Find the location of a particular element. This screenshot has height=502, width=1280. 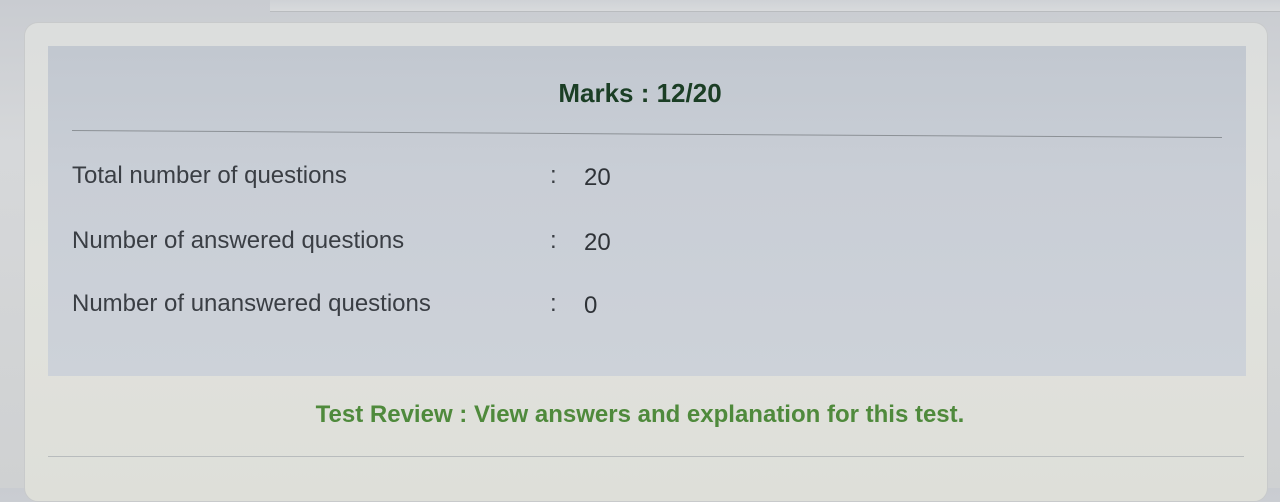

stat-row-answered: Number of answered questions : 20 is located at coordinates (372, 243).